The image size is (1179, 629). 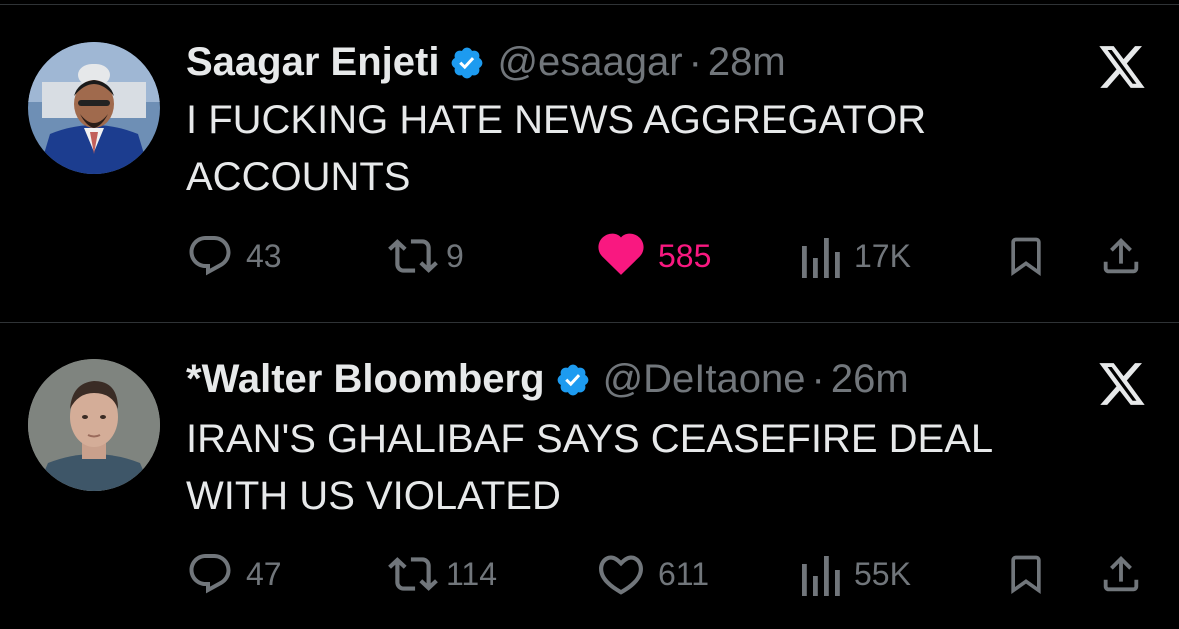 I want to click on reply-button: 47, so click(x=234, y=574).